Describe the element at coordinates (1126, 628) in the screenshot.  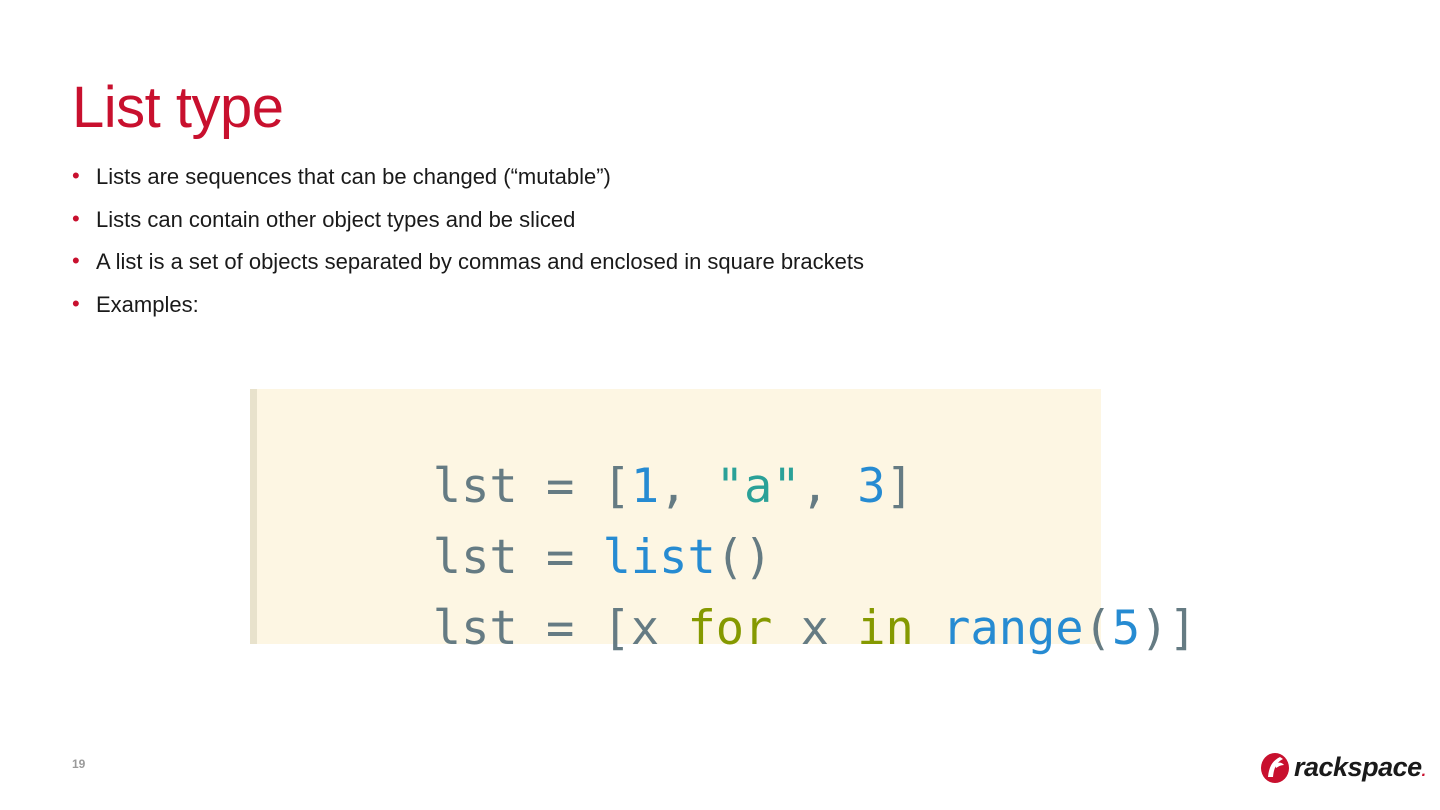
I see `code-token: 5` at that location.